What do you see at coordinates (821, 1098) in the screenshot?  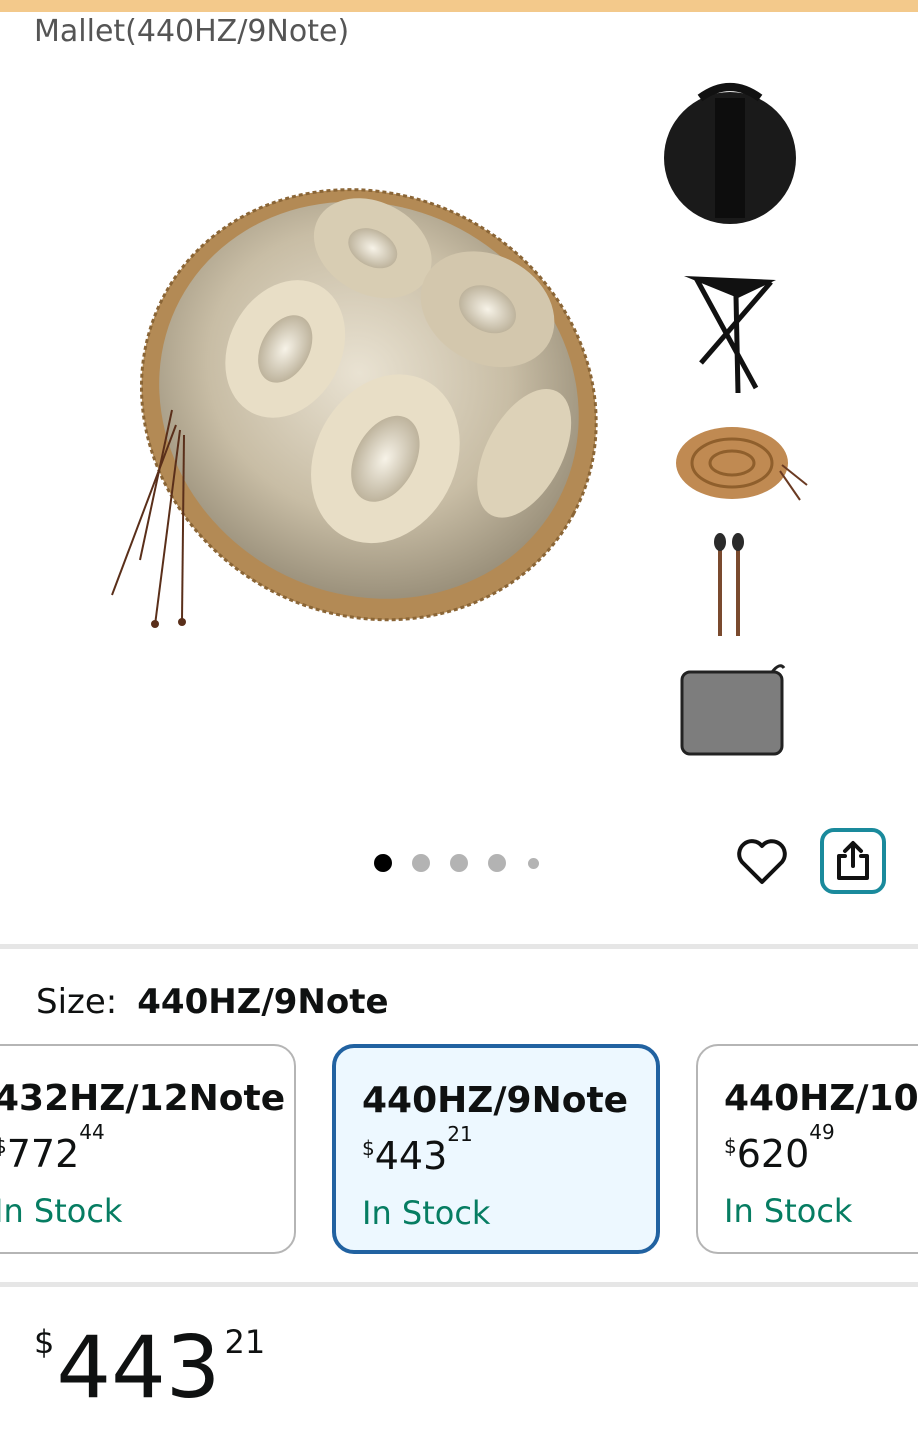 I see `size-option-name: 440HZ/10Note` at bounding box center [821, 1098].